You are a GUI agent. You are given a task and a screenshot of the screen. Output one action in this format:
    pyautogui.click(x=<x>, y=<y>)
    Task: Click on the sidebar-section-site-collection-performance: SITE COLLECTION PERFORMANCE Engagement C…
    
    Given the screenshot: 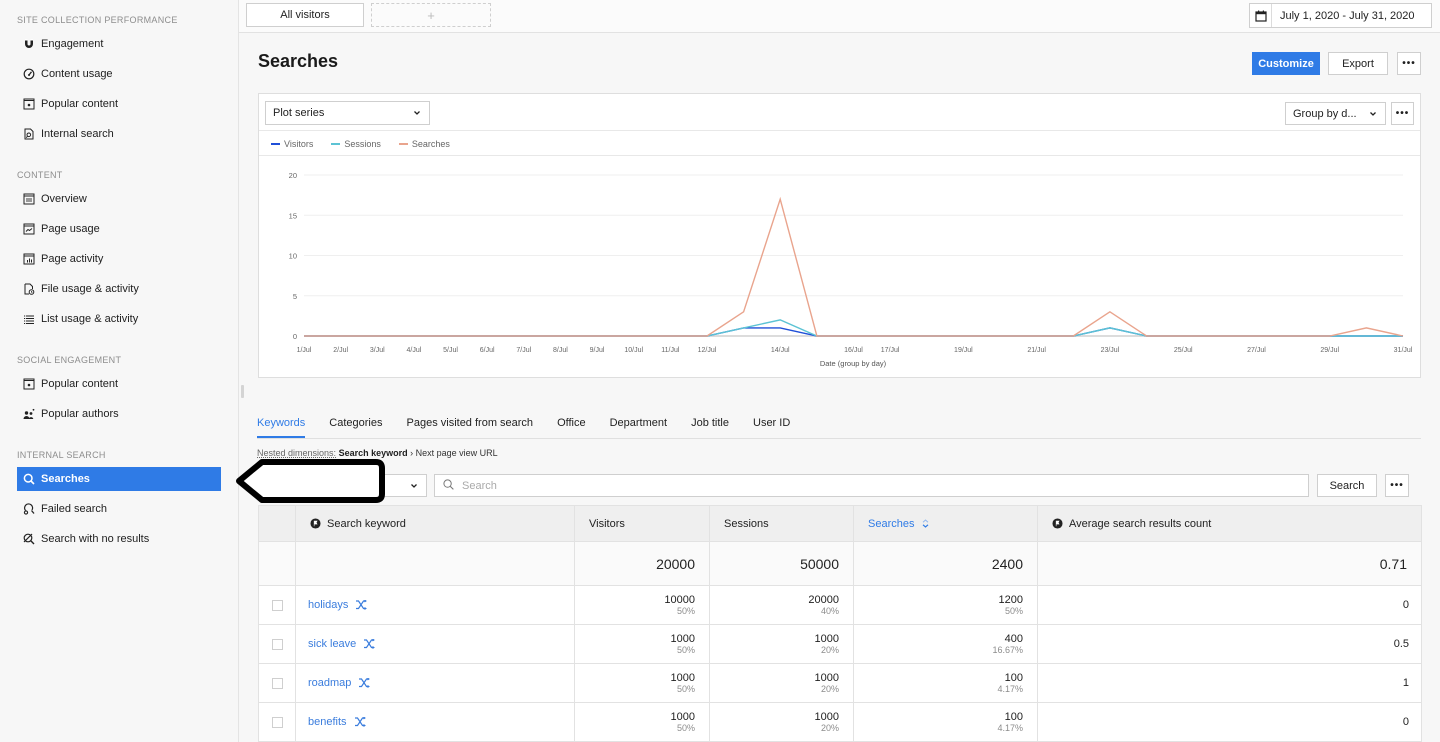 What is the action you would take?
    pyautogui.click(x=119, y=81)
    